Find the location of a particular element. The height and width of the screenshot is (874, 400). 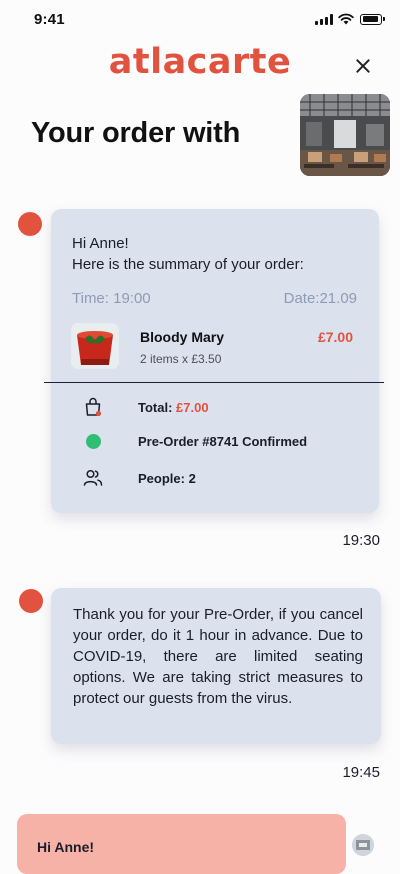

drink-image is located at coordinates (95, 346).